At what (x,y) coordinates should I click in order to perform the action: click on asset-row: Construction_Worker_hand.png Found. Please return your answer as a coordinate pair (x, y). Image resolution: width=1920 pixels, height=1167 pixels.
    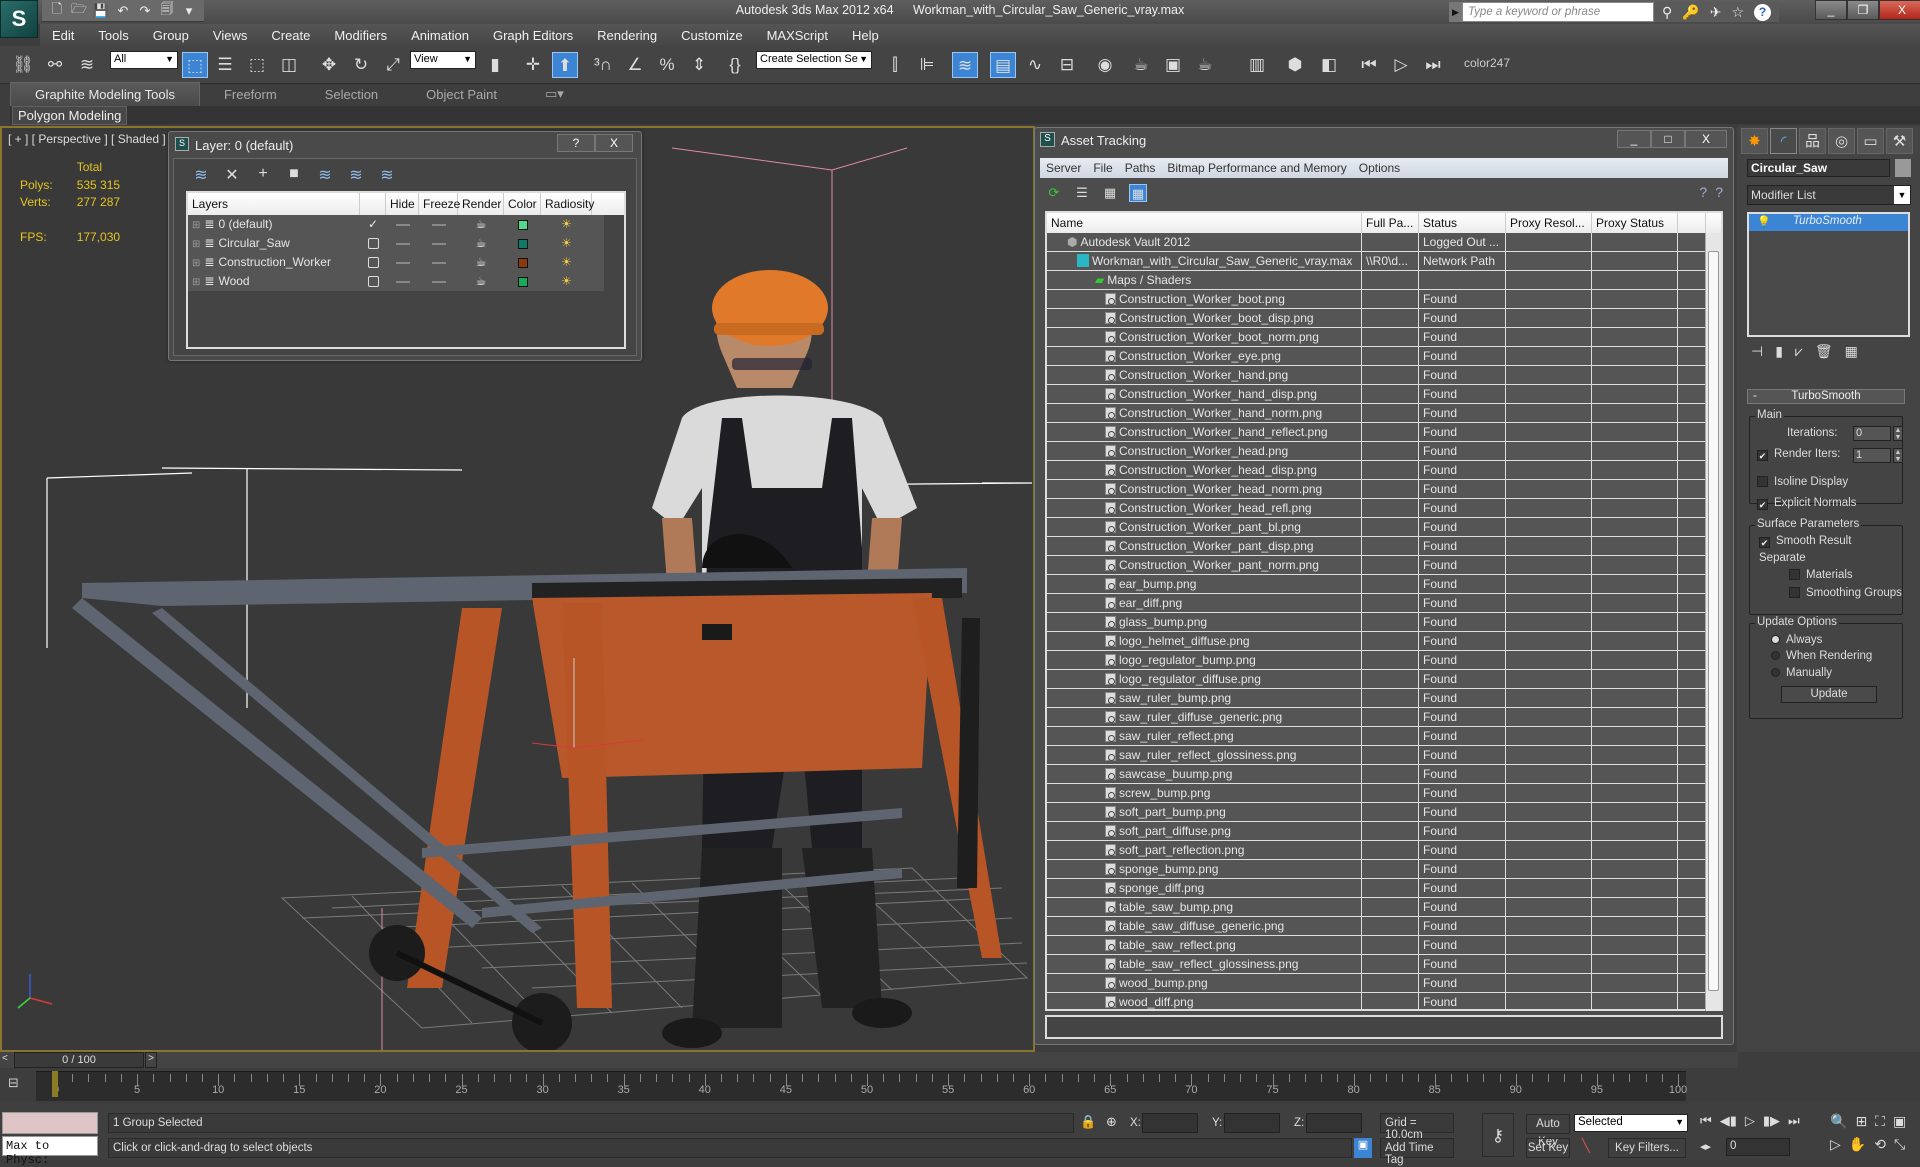
    Looking at the image, I should click on (1384, 375).